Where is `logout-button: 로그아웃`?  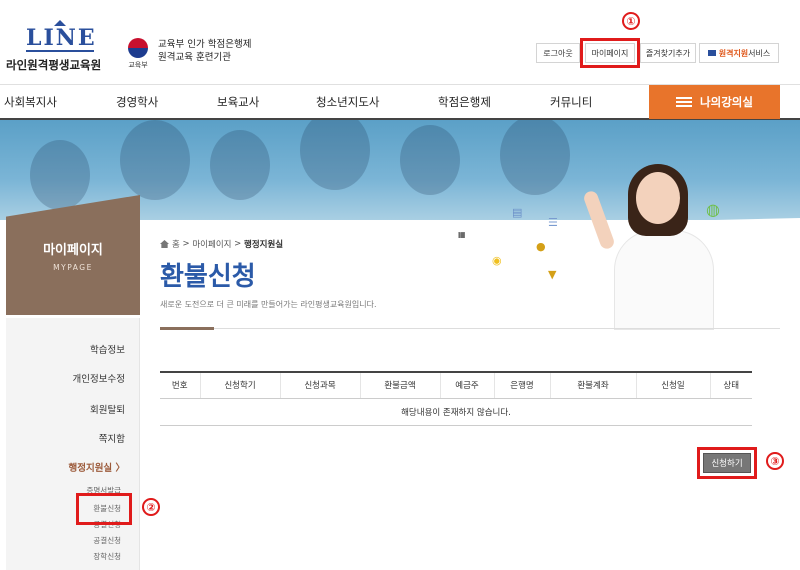 logout-button: 로그아웃 is located at coordinates (558, 53).